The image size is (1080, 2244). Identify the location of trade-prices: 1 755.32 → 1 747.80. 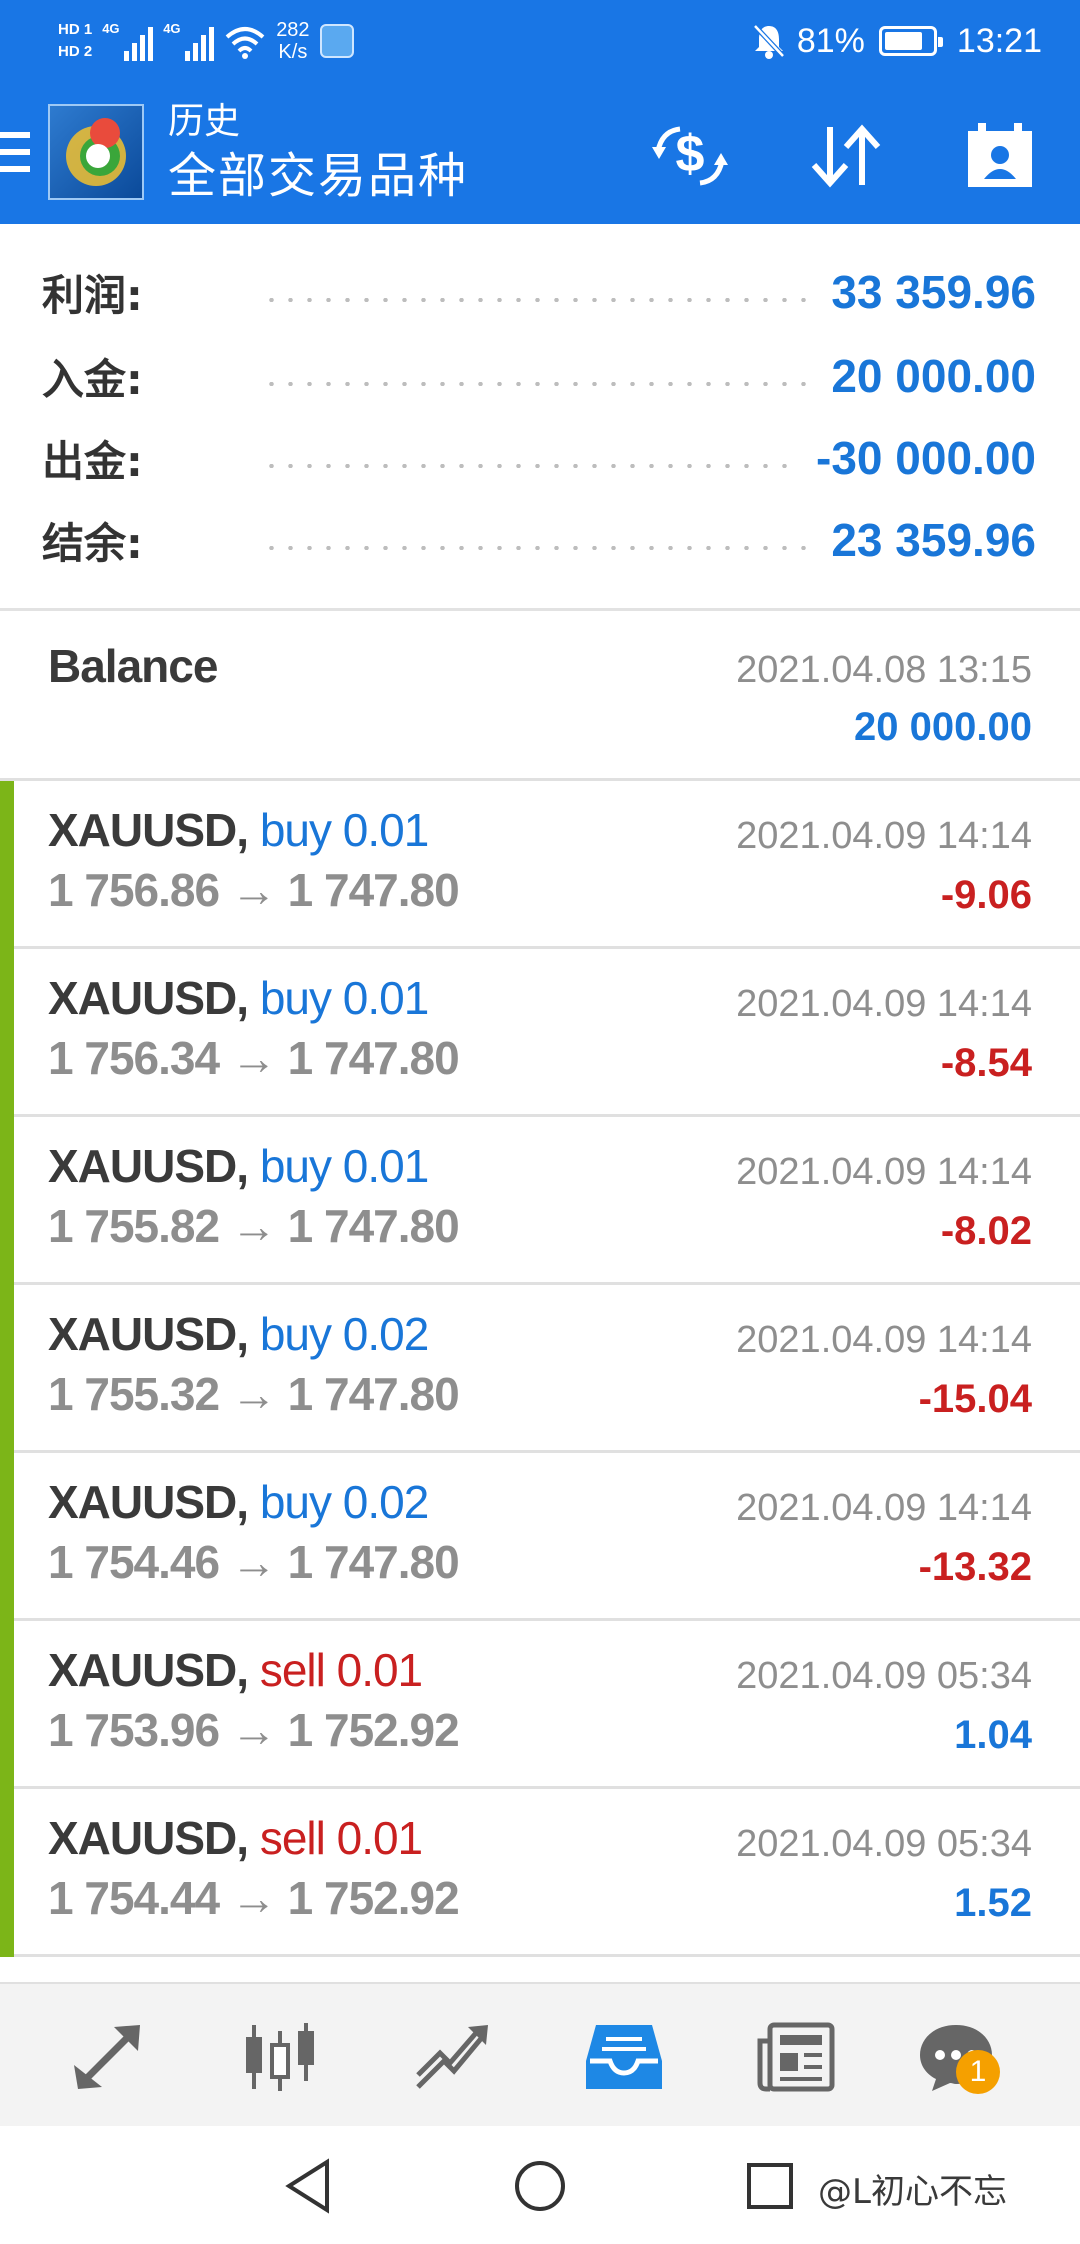
(254, 1394).